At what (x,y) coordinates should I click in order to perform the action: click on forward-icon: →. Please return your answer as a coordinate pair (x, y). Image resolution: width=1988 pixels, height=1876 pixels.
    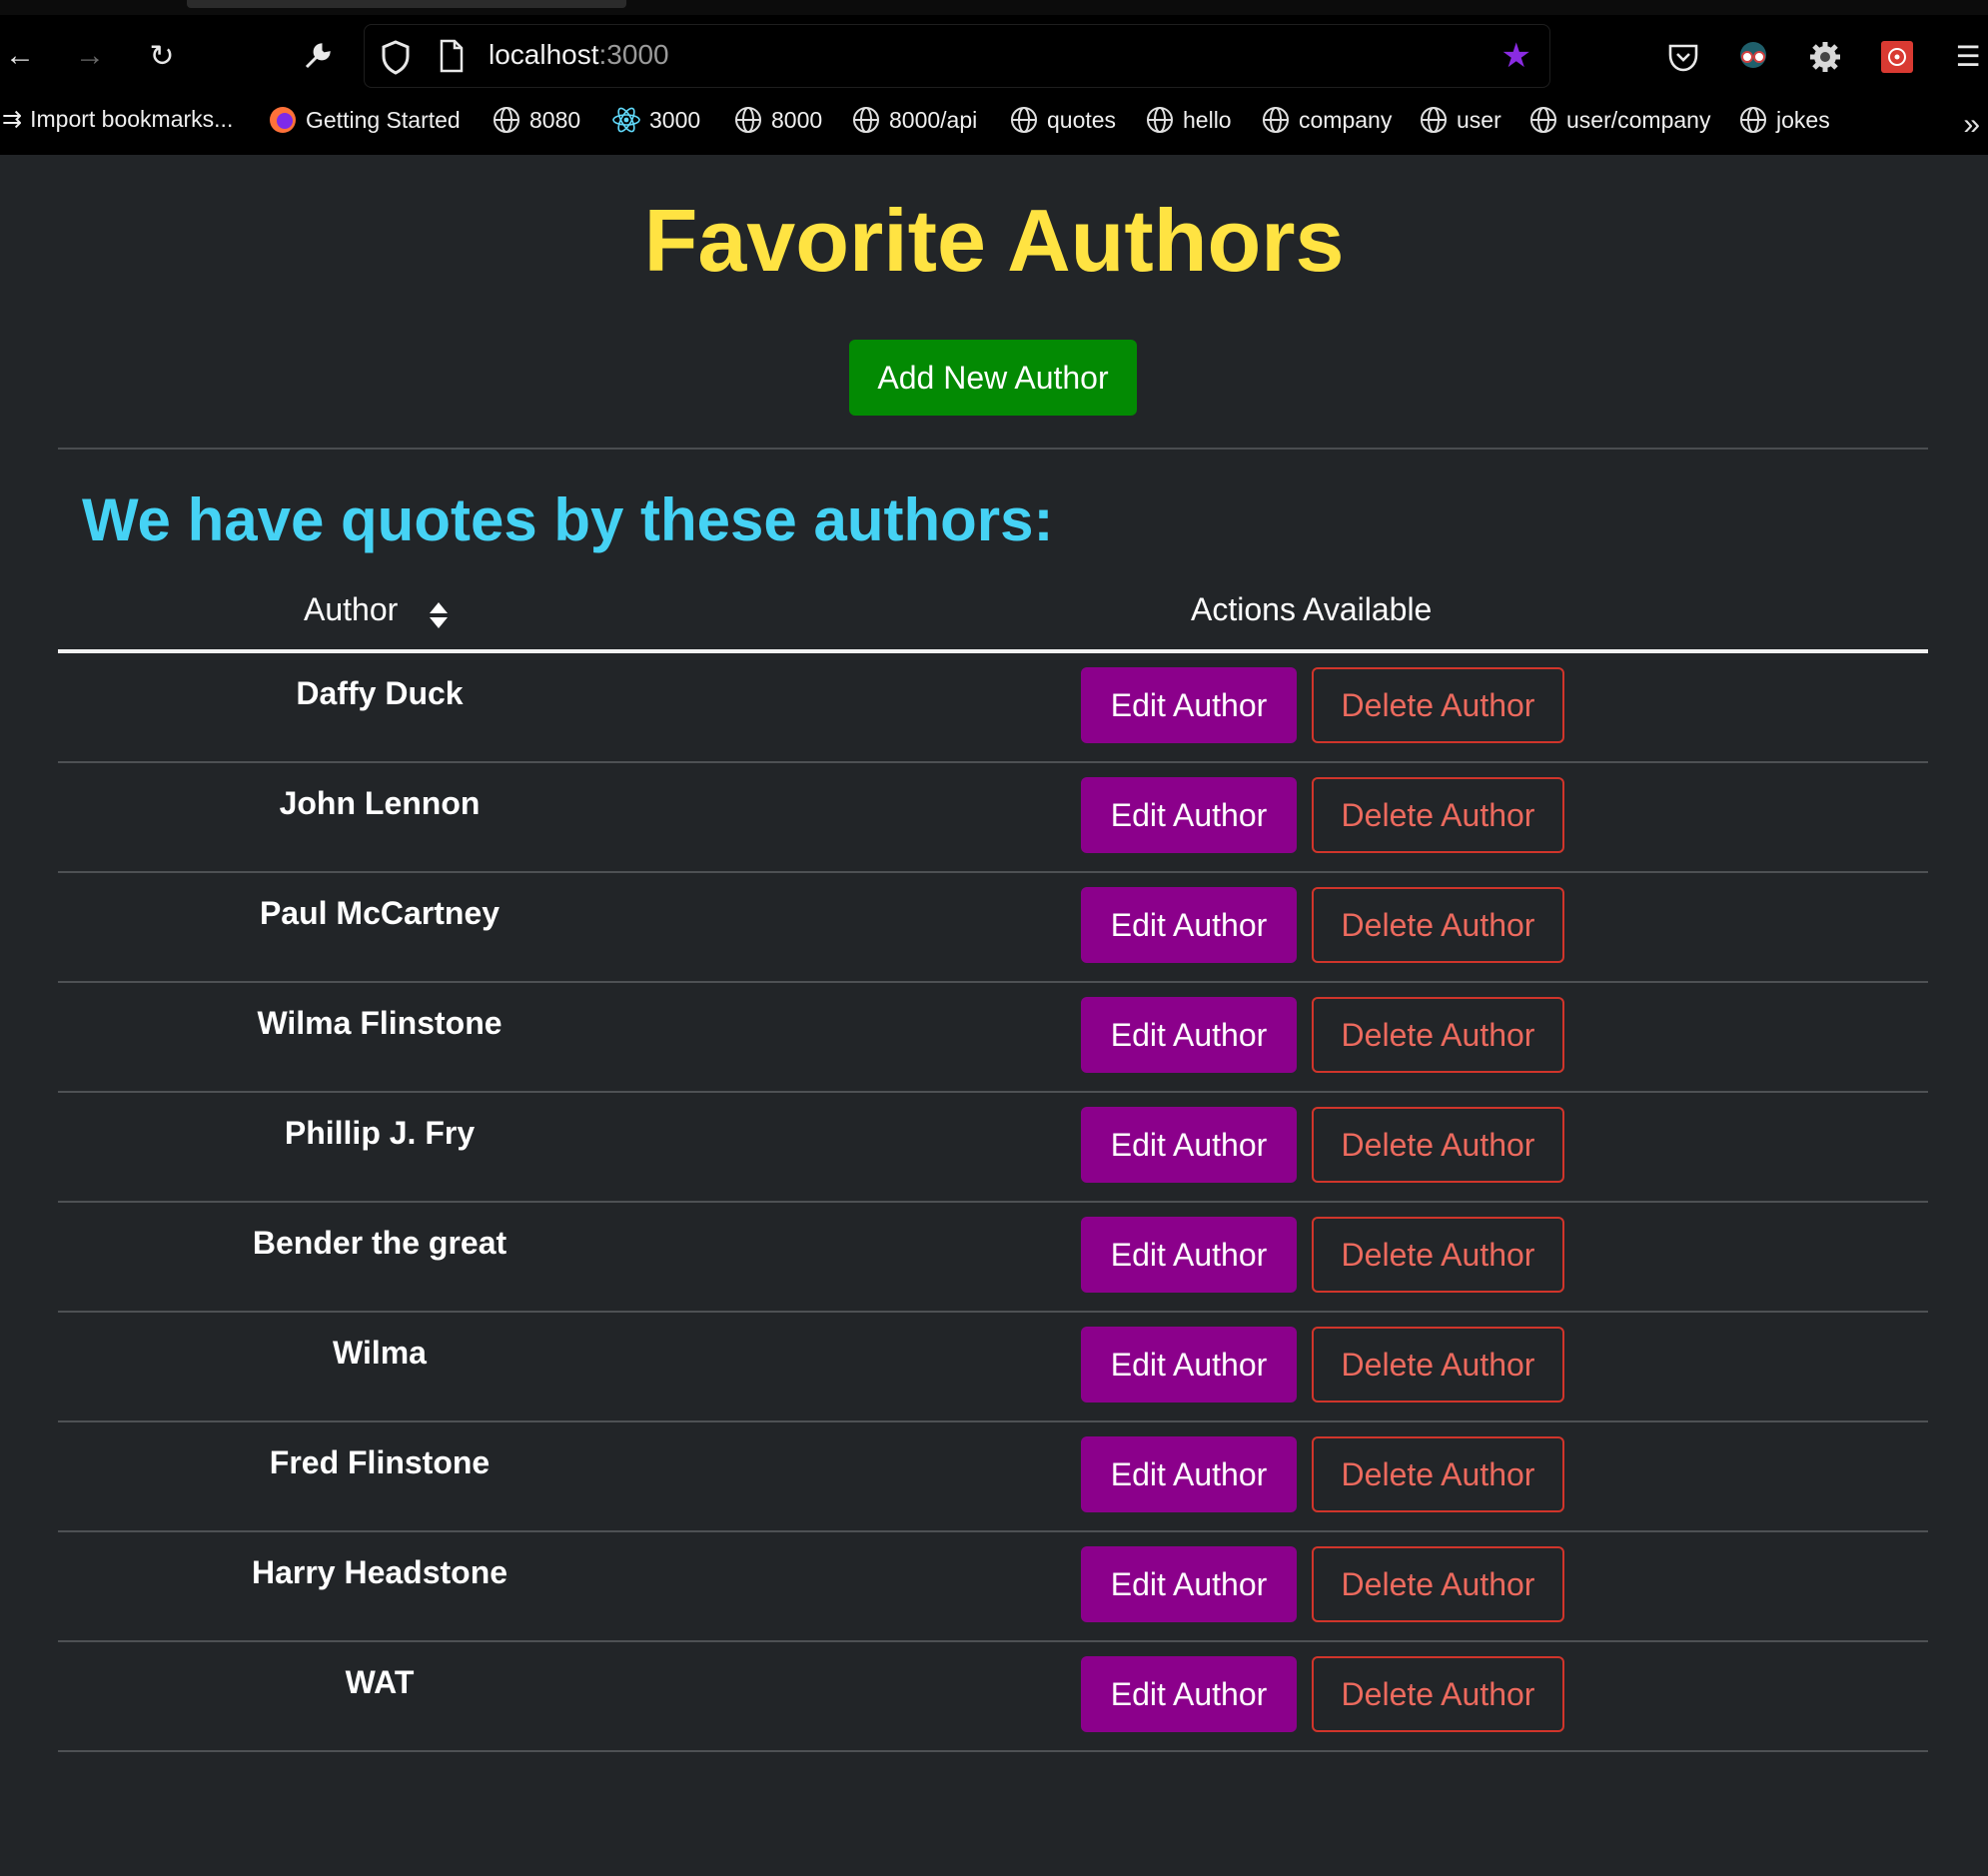
    Looking at the image, I should click on (90, 56).